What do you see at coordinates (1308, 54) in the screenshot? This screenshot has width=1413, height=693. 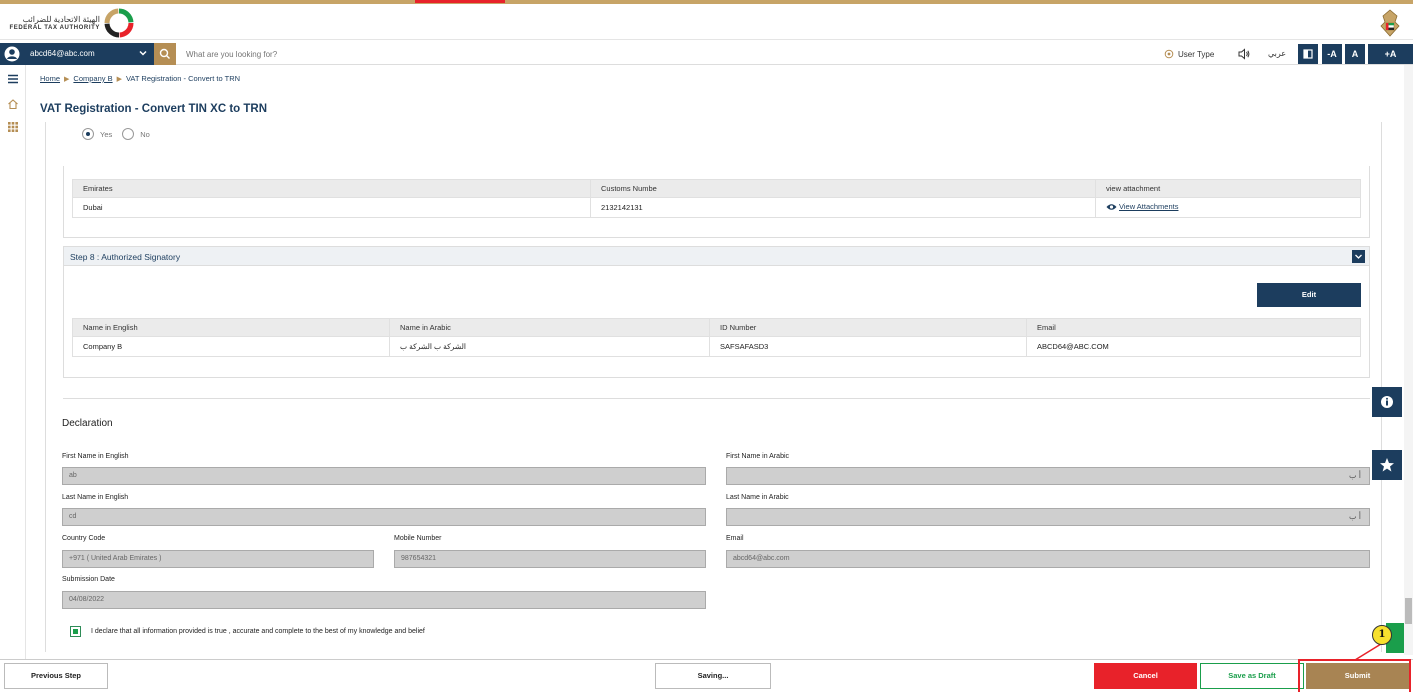 I see `contrast-toggle-button` at bounding box center [1308, 54].